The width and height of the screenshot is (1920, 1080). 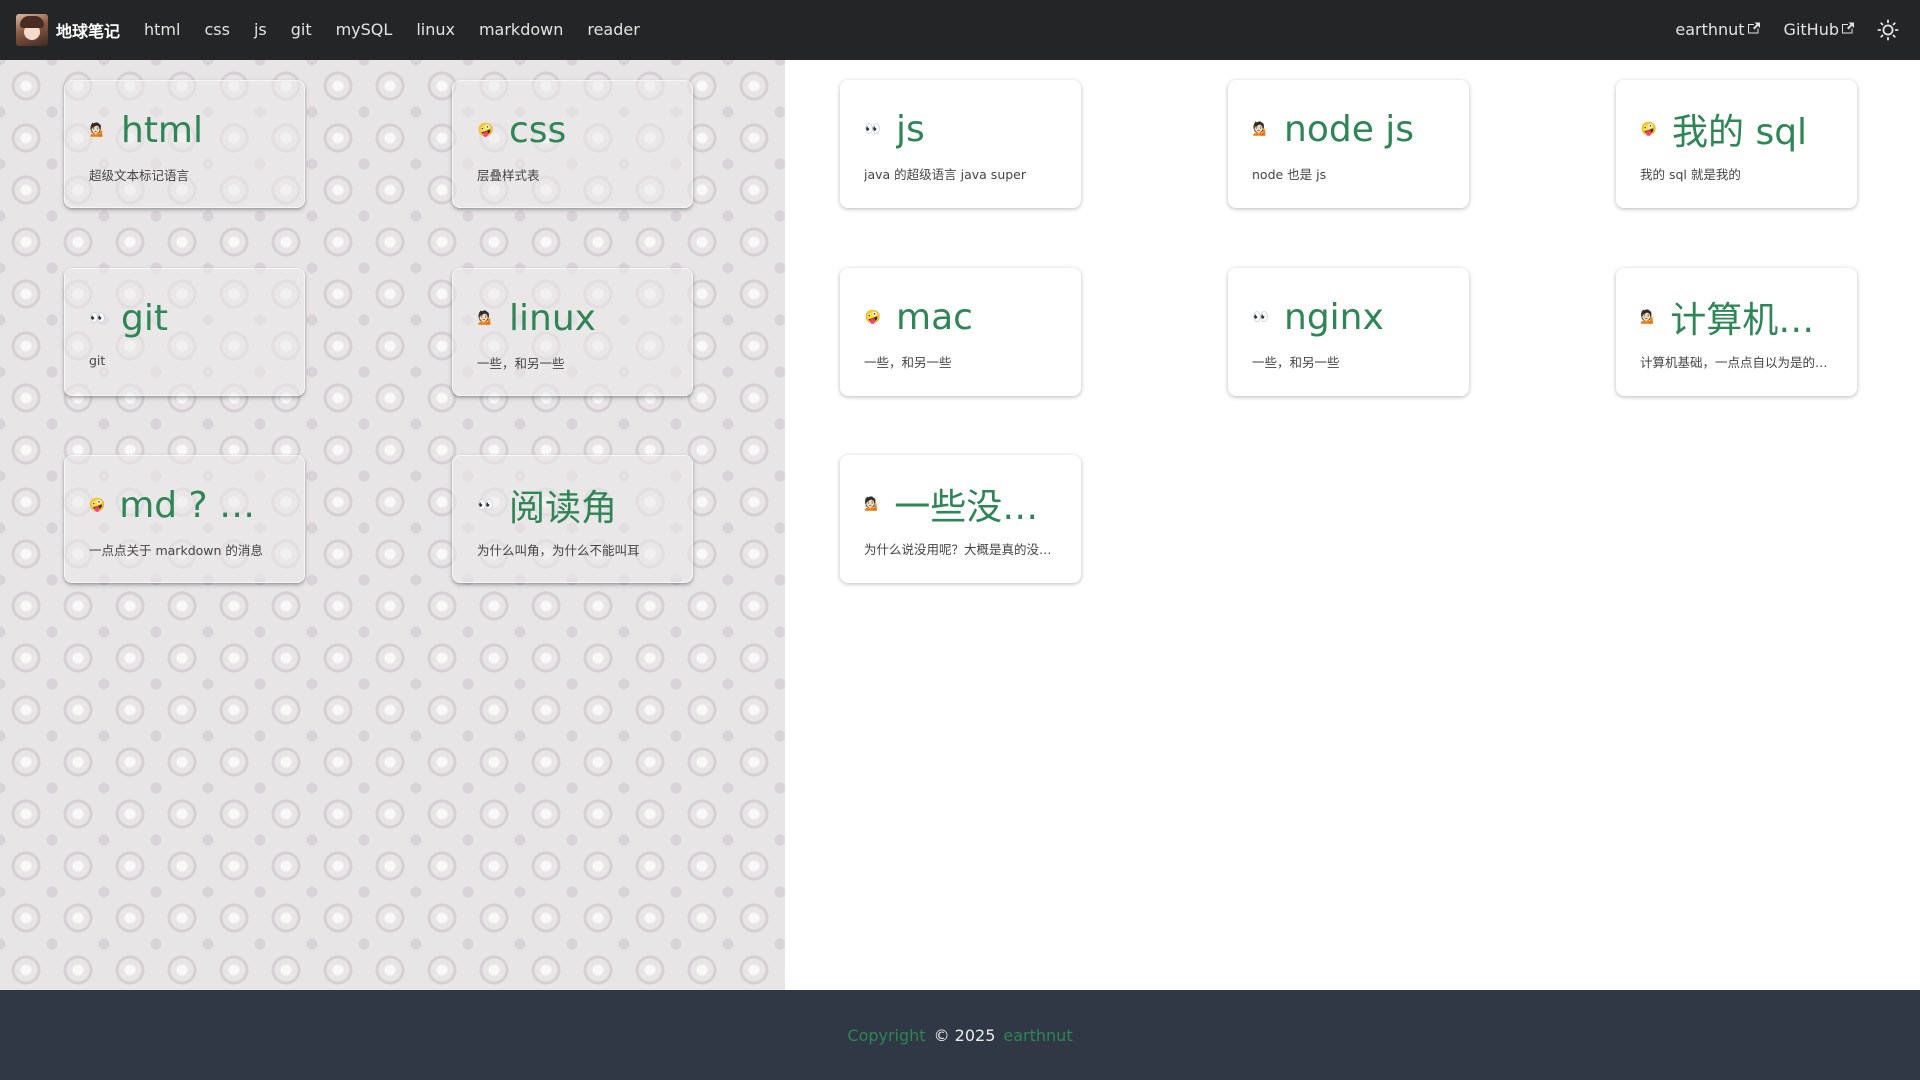 I want to click on doc-card-js: 👀 js java 的超级语言 java super, so click(x=960, y=144).